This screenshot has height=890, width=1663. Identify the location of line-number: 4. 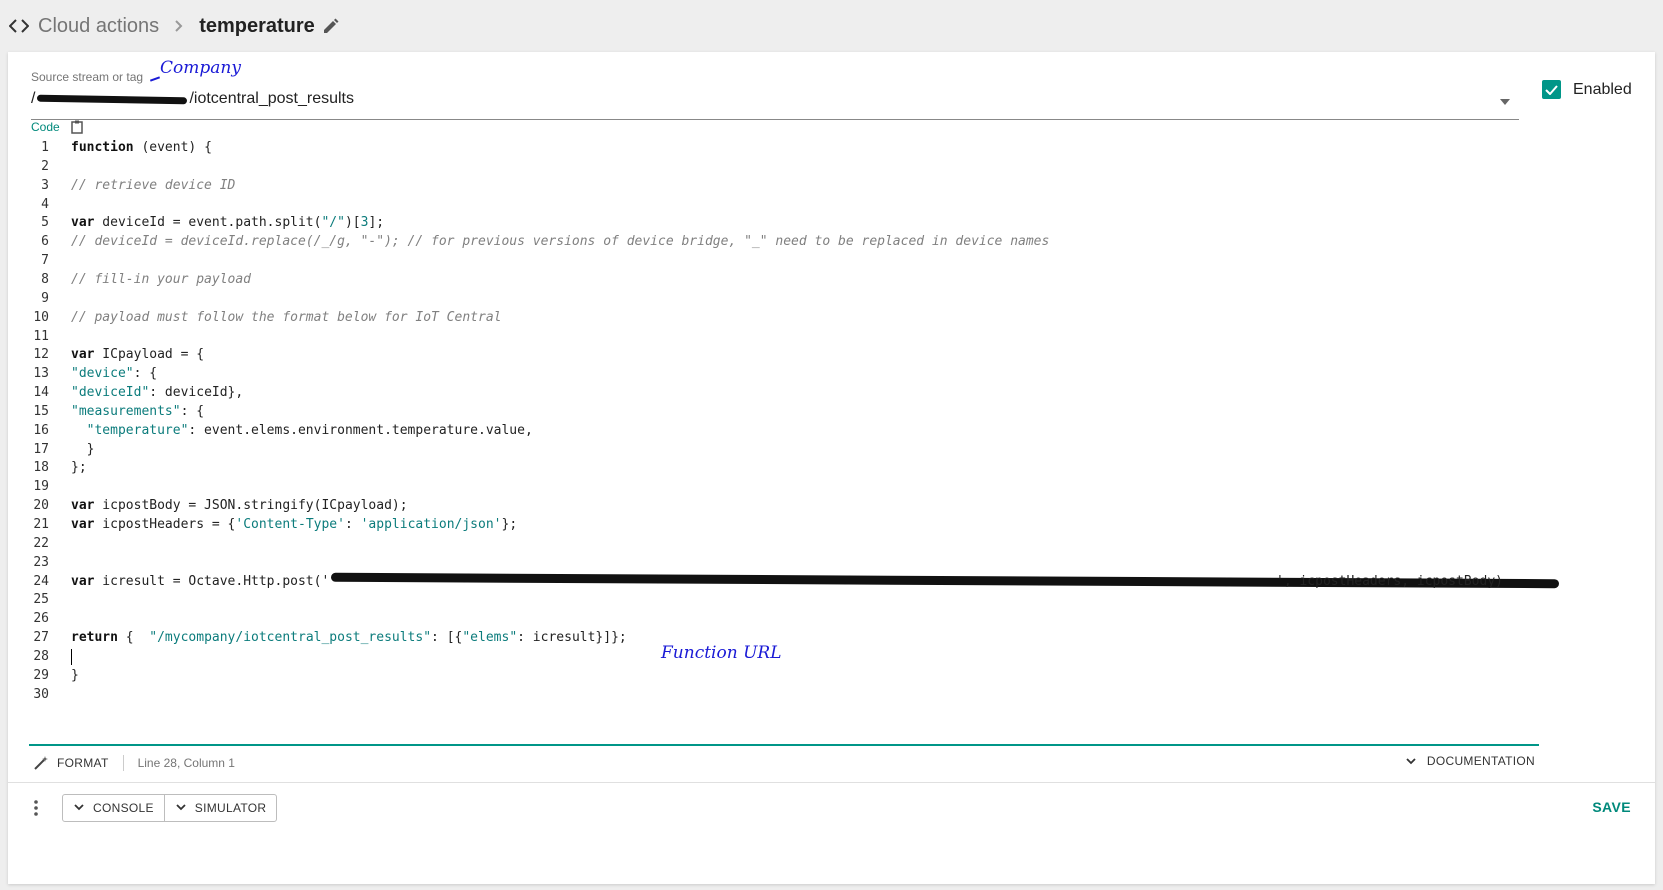
(45, 204).